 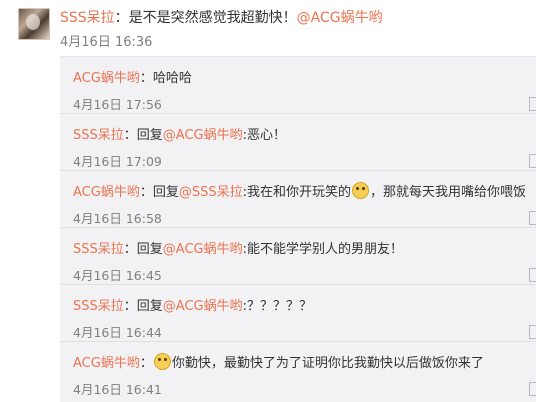 I want to click on reply-line: ACG蜗牛哟： 你勤快，最勤快了为了证明你比我勤快以后做饭你来了, so click(x=278, y=361).